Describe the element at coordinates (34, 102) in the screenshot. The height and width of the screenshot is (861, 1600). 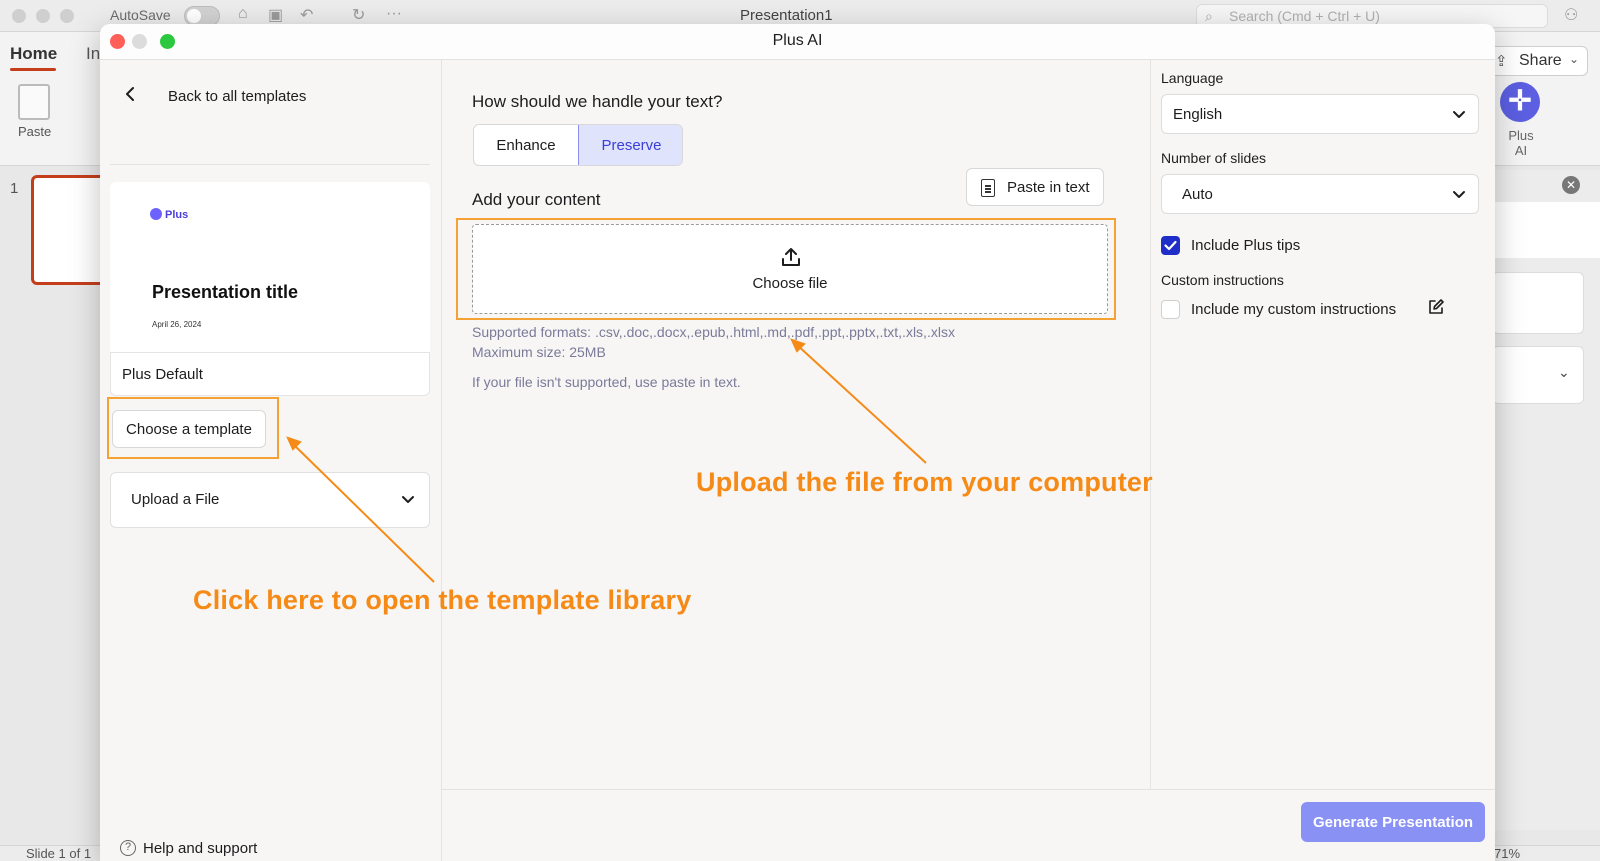
I see `clipboard-icon` at that location.